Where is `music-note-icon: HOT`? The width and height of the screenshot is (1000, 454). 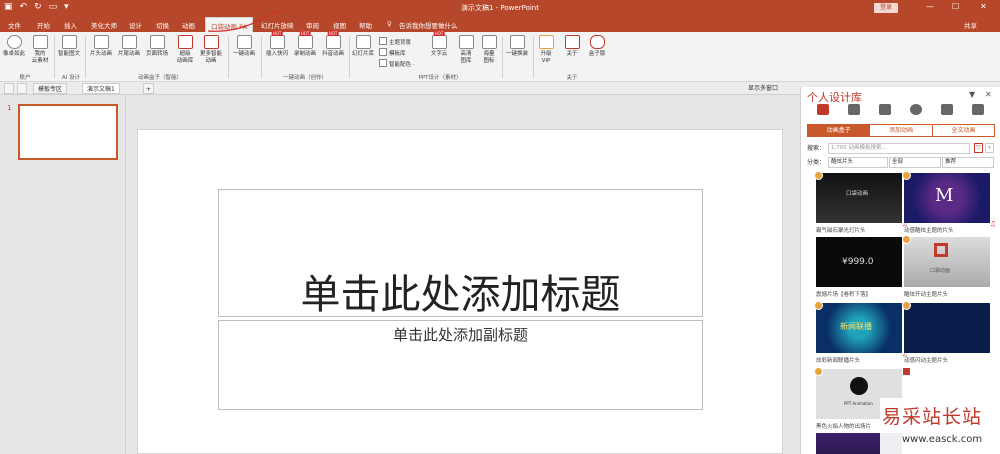
music-note-icon: HOT is located at coordinates (333, 40).